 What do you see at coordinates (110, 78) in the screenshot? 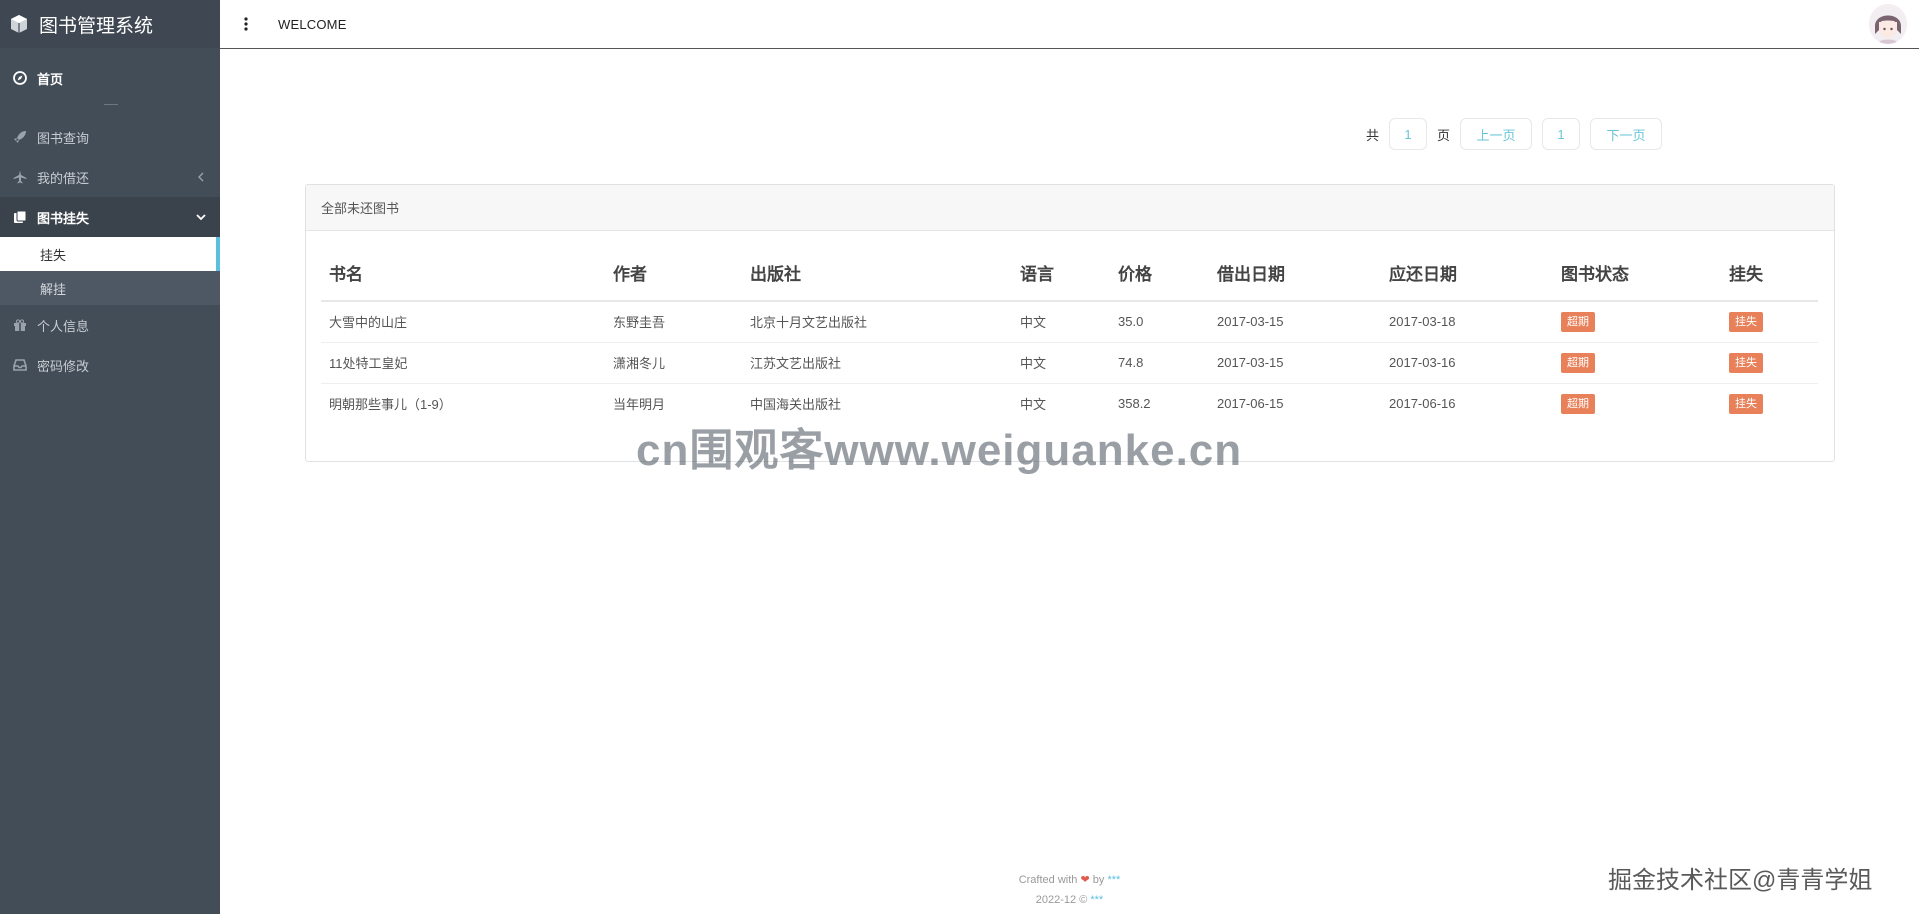
I see `sidebar-item-home: 首页` at bounding box center [110, 78].